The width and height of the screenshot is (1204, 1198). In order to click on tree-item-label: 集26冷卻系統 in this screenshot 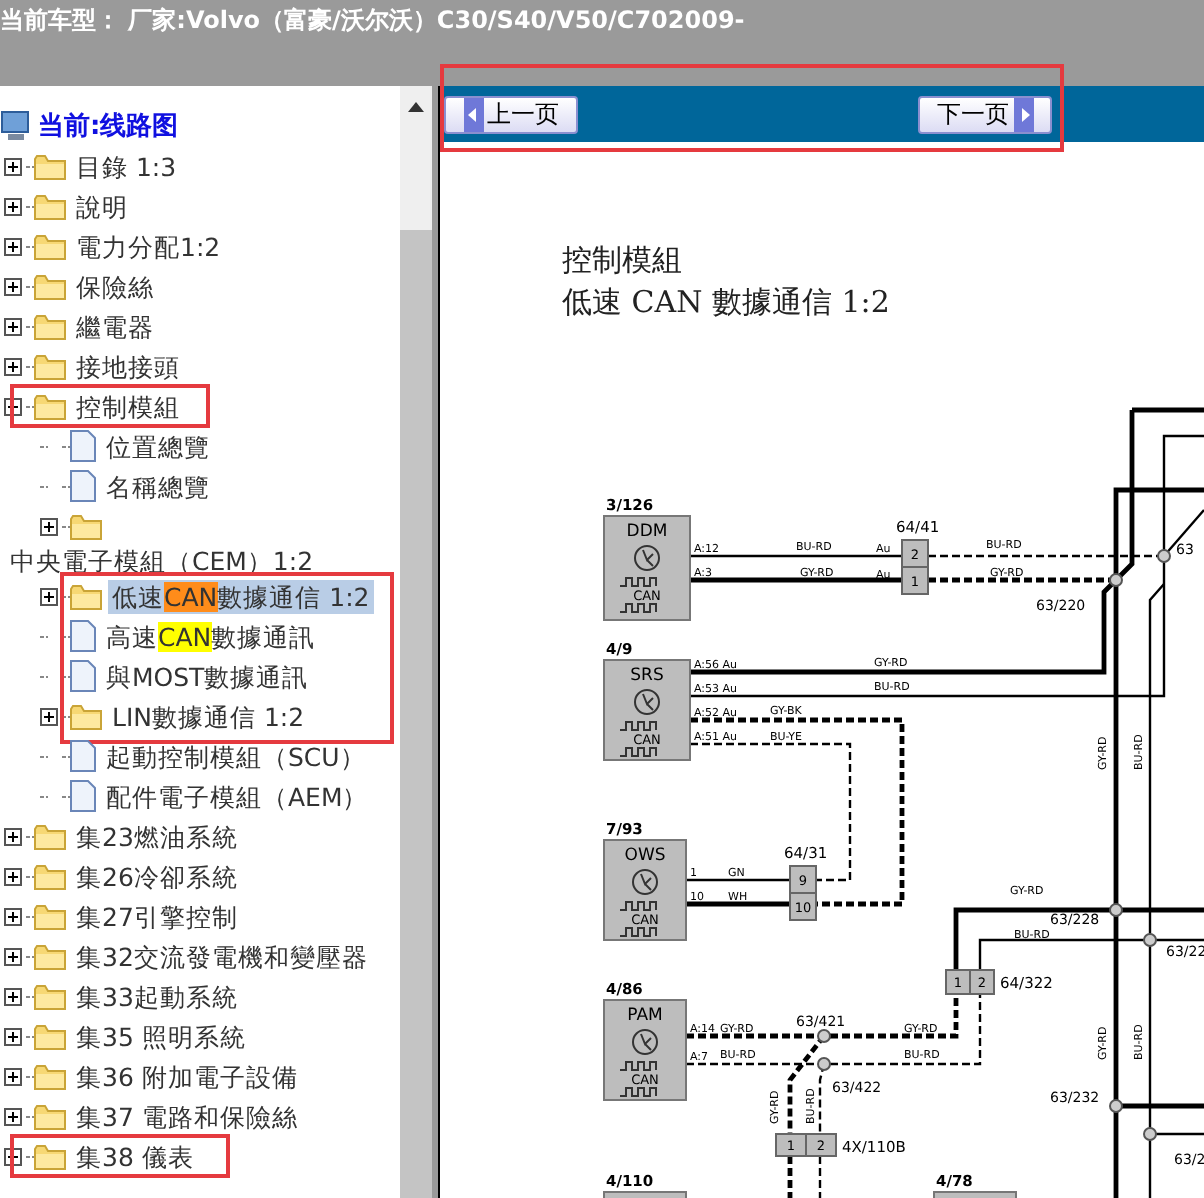, I will do `click(157, 876)`.